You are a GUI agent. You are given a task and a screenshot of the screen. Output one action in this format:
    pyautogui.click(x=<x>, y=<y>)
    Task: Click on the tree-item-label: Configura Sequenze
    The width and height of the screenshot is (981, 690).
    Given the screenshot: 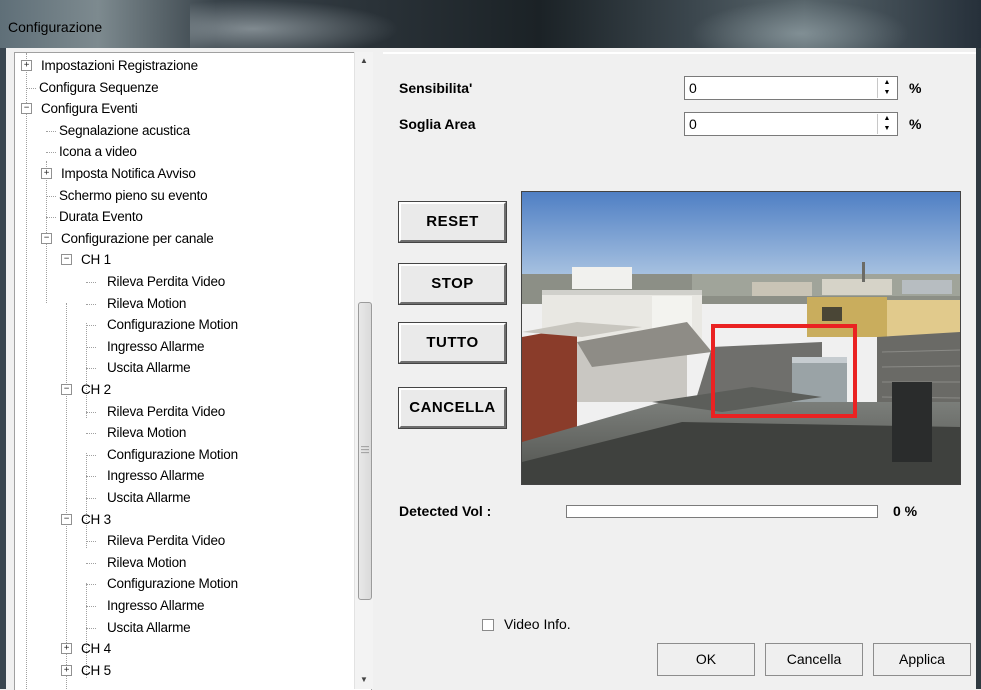 What is the action you would take?
    pyautogui.click(x=99, y=87)
    